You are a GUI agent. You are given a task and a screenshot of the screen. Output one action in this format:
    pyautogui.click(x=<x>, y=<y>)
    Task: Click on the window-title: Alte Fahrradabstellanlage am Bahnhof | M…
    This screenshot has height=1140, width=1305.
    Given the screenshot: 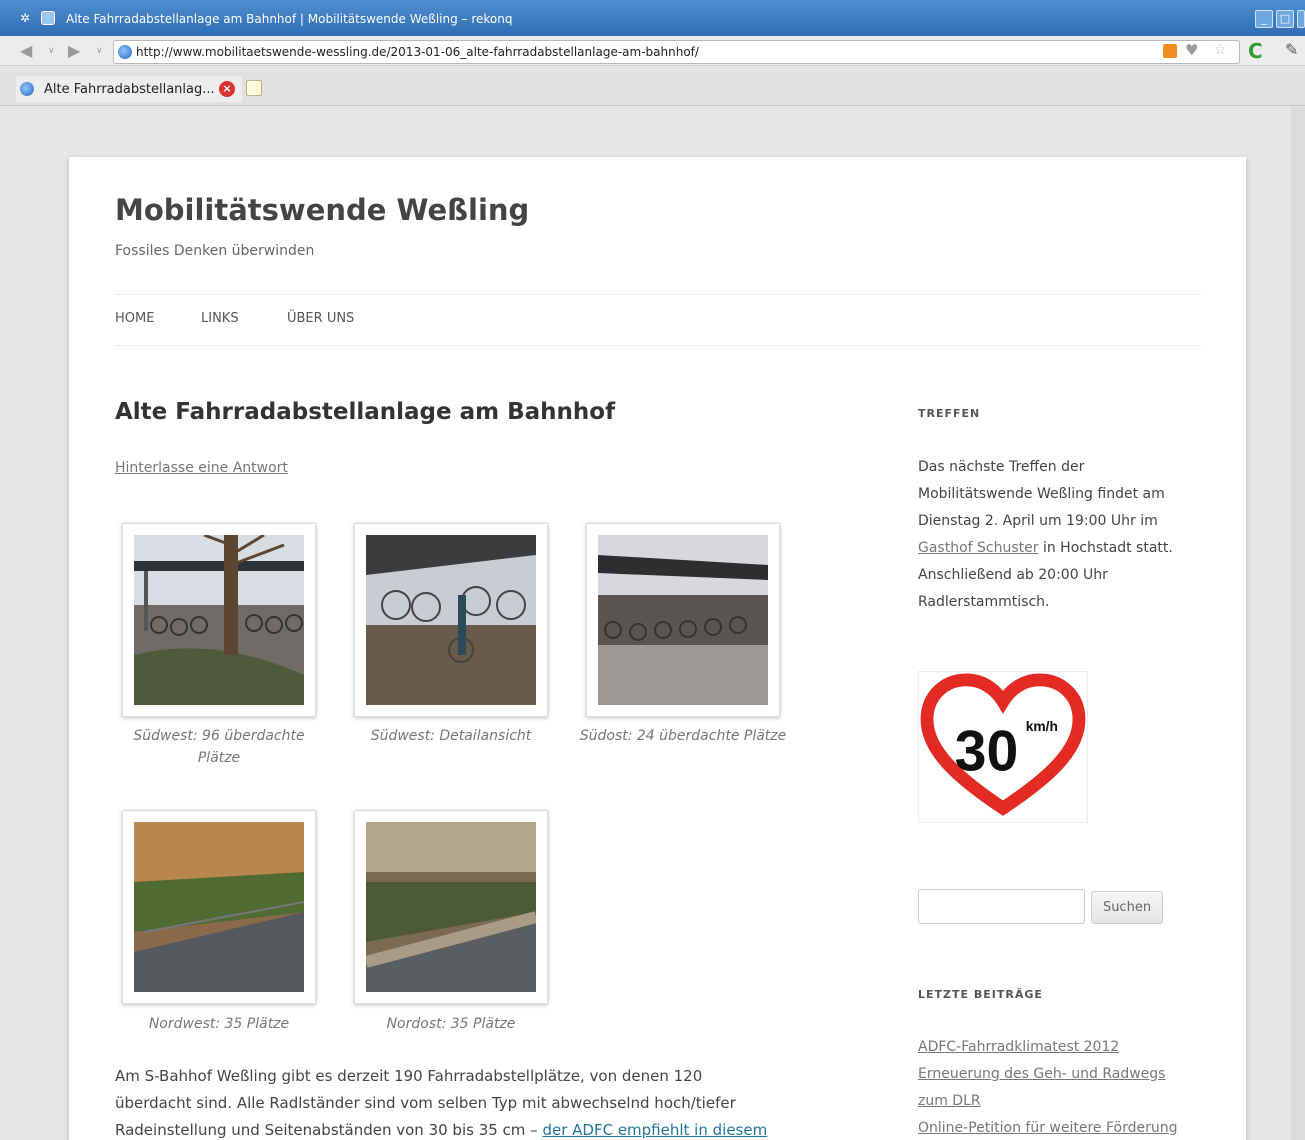 What is the action you would take?
    pyautogui.click(x=289, y=19)
    